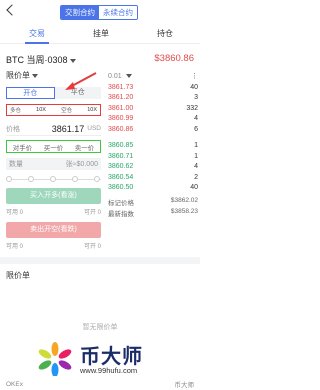  Describe the element at coordinates (14, 384) in the screenshot. I see `bottom-left-label: OKEx` at that location.